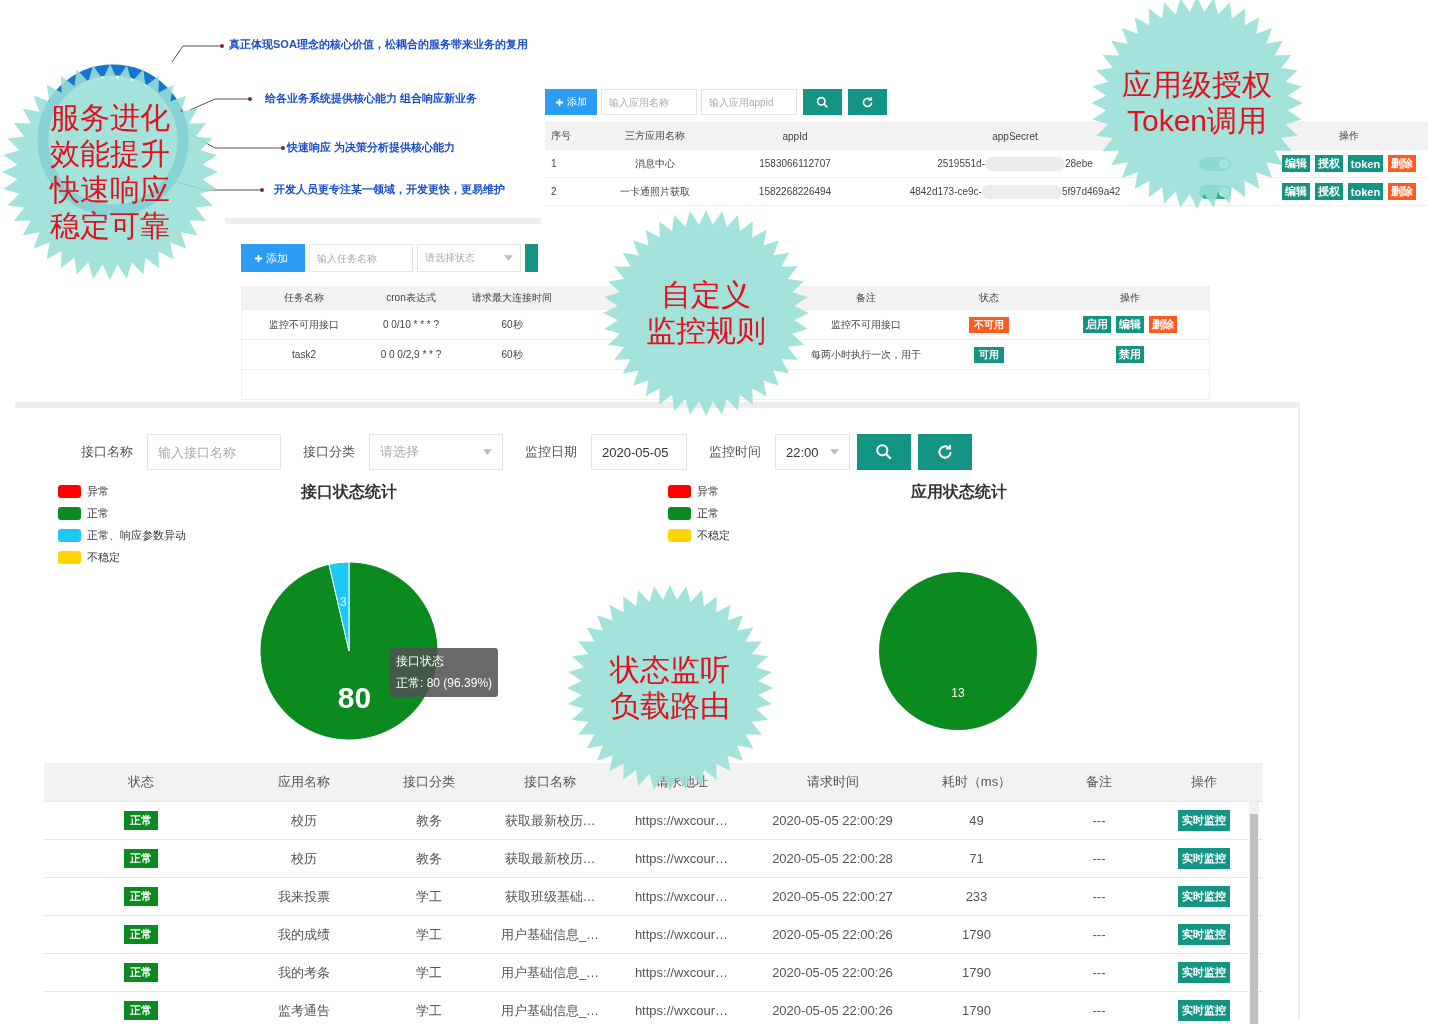 This screenshot has width=1440, height=1024. Describe the element at coordinates (959, 492) in the screenshot. I see `chart-title: 应用状态统计` at that location.